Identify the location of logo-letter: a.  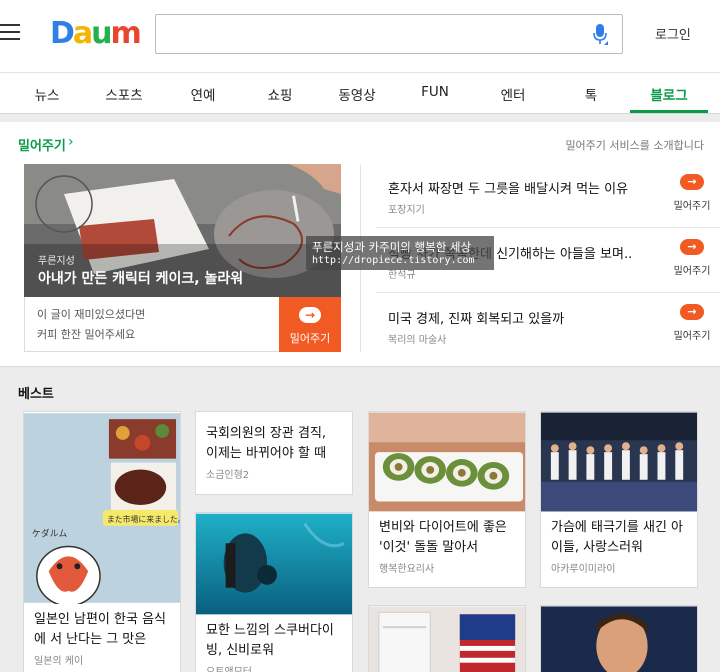
(82, 33).